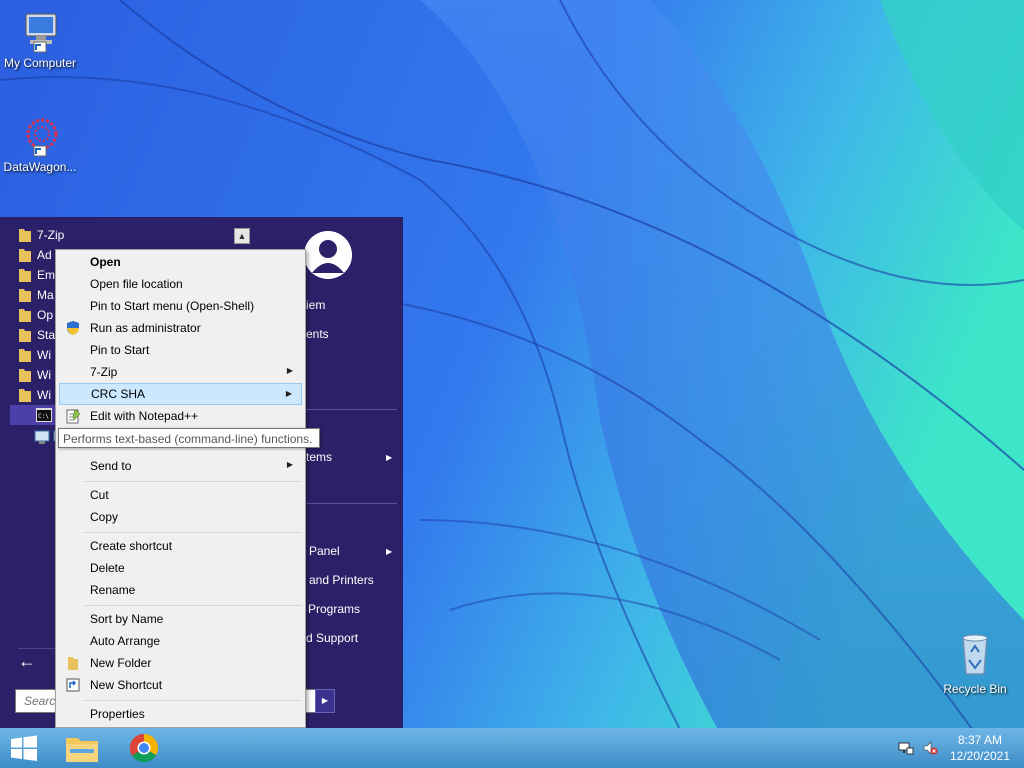  What do you see at coordinates (45, 315) in the screenshot?
I see `program-label: Op` at bounding box center [45, 315].